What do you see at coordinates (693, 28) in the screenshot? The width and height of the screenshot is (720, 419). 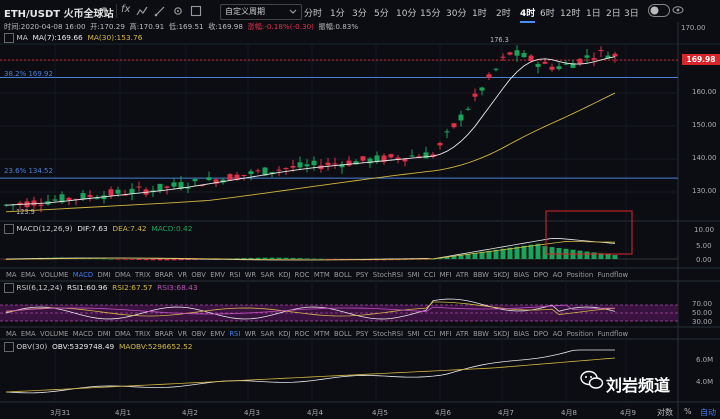 I see `price-axis-tick: 170.00` at bounding box center [693, 28].